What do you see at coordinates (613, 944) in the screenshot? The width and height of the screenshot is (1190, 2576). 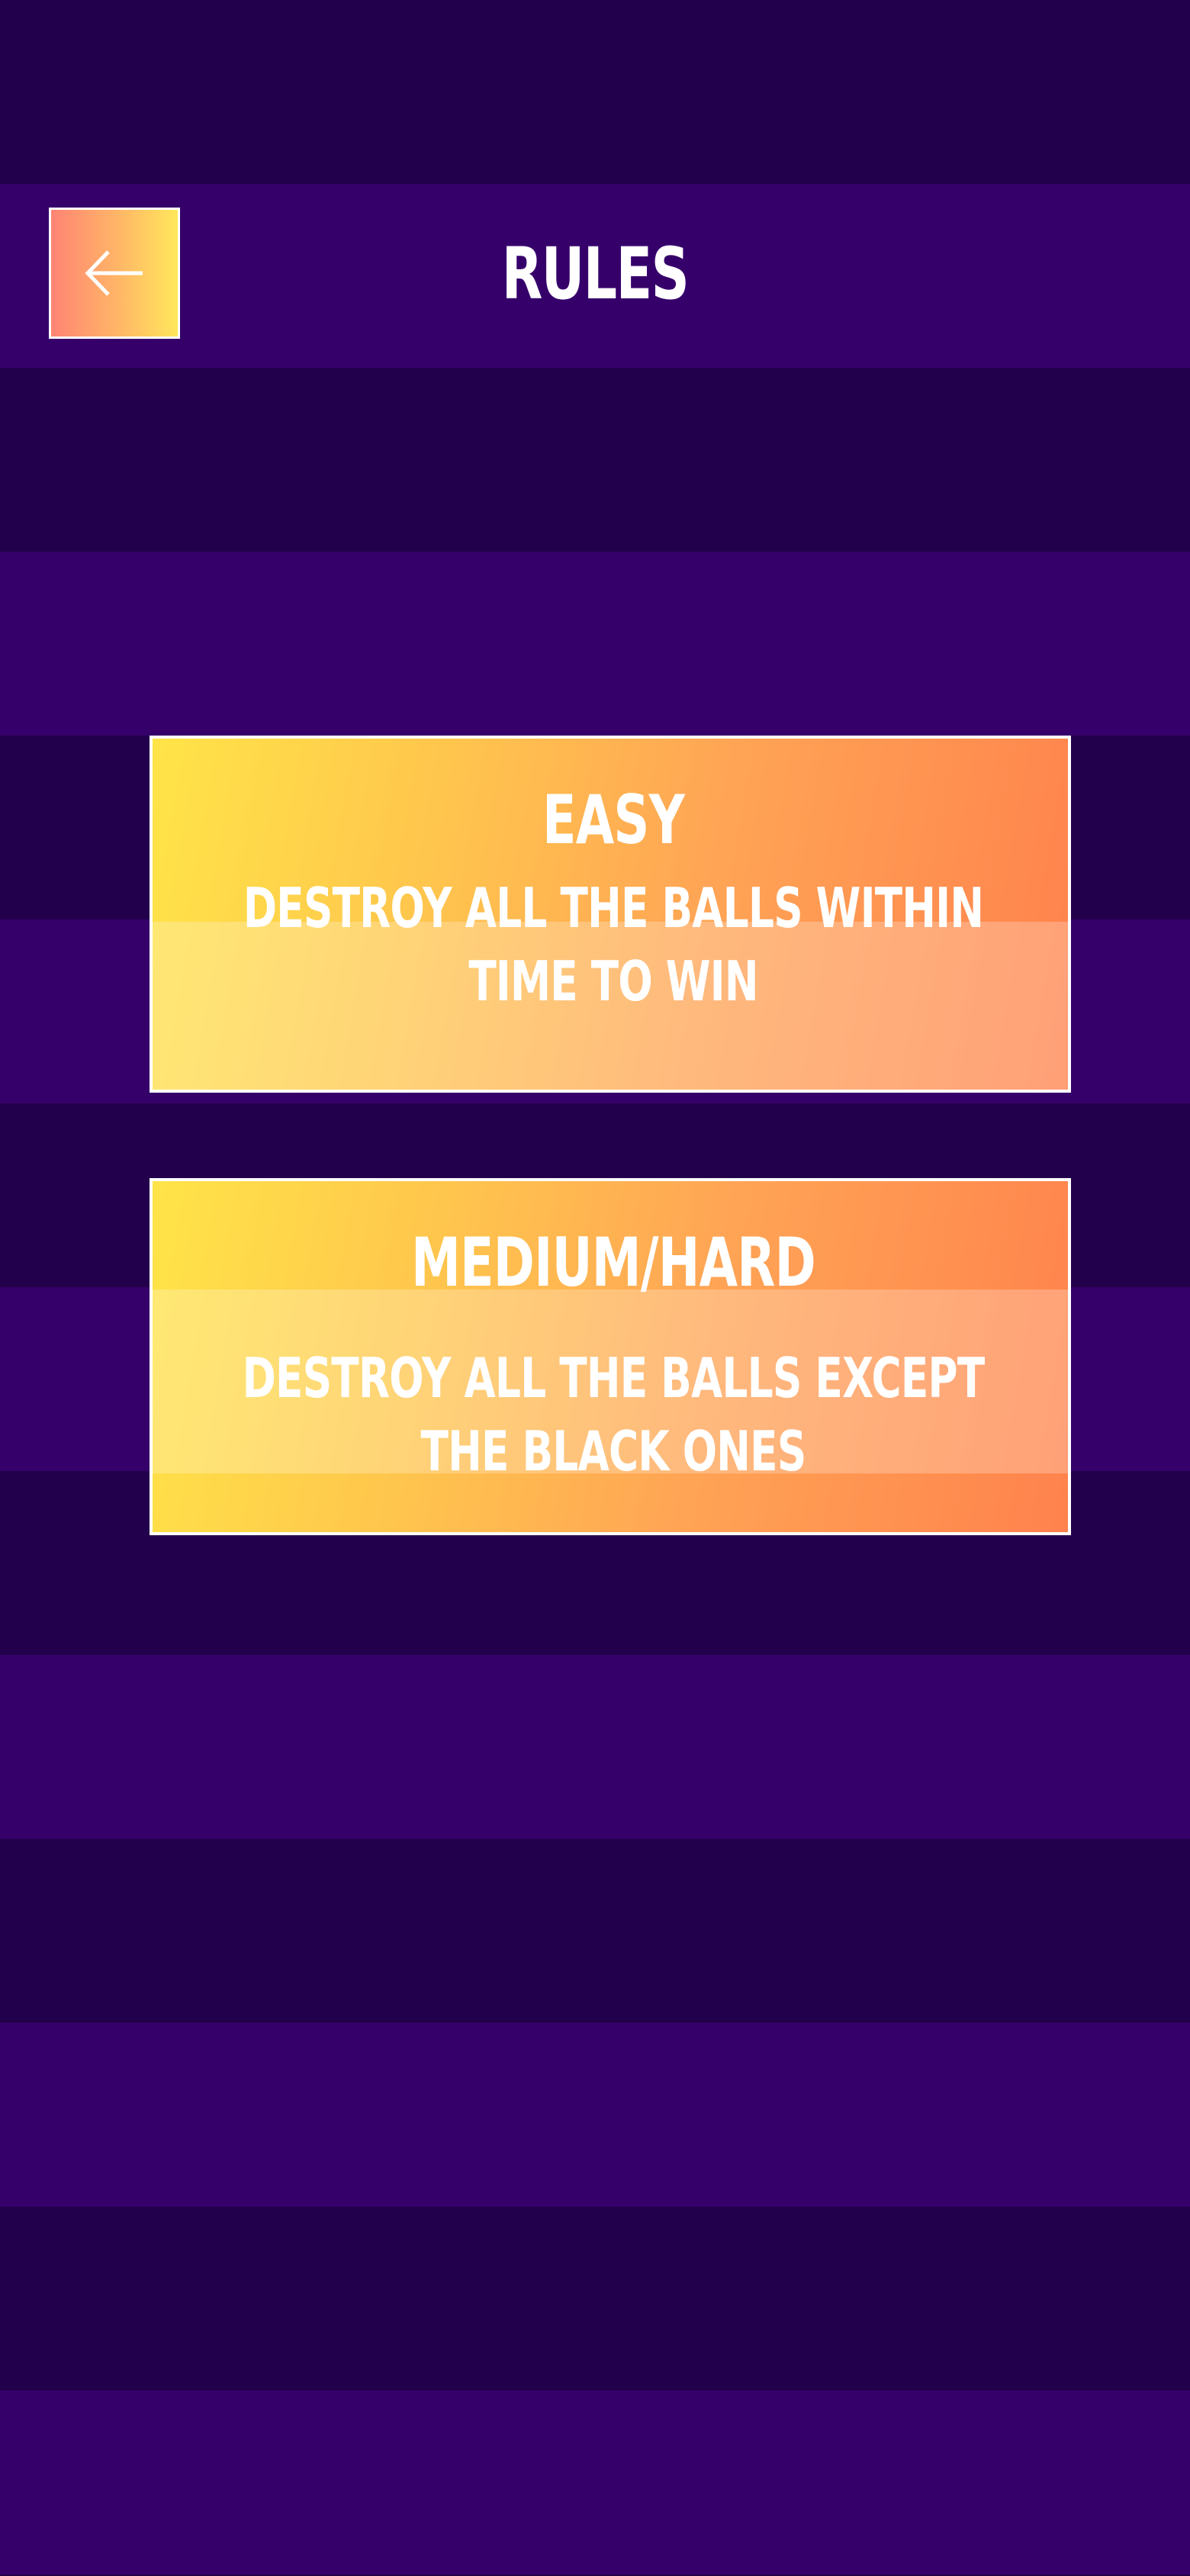 I see `easy-rule-description: DESTROY ALL THE BALLS WITHIN TIME TO WIN` at bounding box center [613, 944].